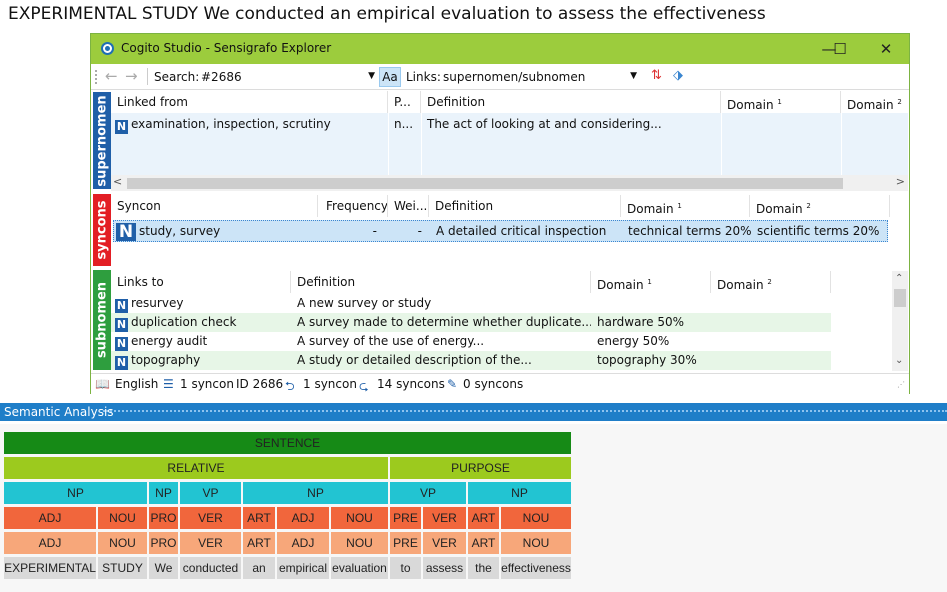 This screenshot has height=592, width=947. Describe the element at coordinates (163, 543) in the screenshot. I see `pos-subtag: PRO` at that location.